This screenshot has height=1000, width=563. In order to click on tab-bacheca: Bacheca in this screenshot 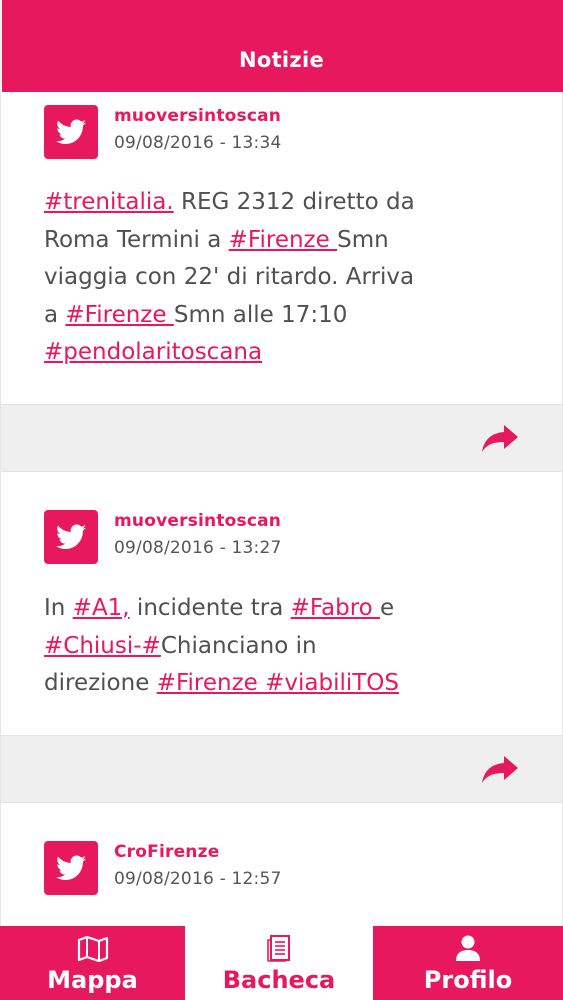, I will do `click(279, 963)`.